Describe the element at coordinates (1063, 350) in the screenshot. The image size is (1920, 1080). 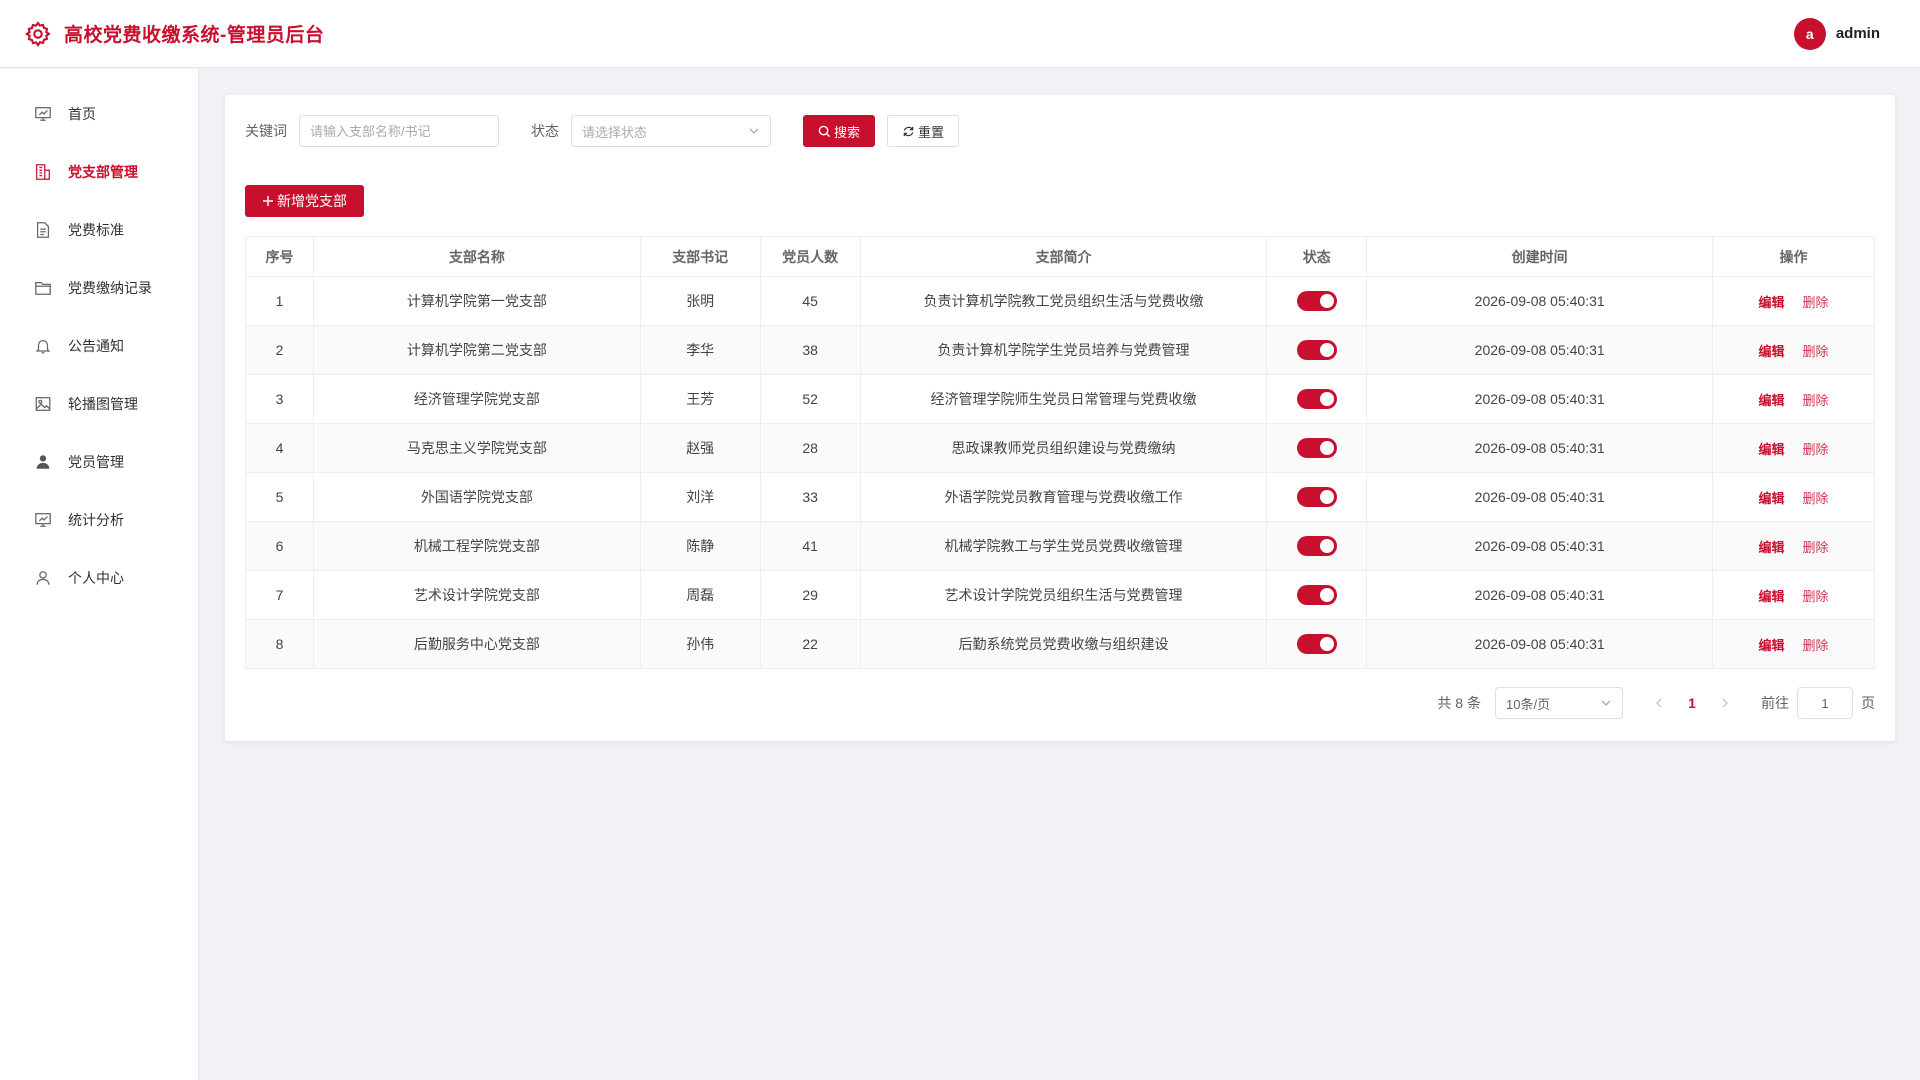
I see `cell-intro: 负责计算机学院学生党员培养与党费管理` at that location.